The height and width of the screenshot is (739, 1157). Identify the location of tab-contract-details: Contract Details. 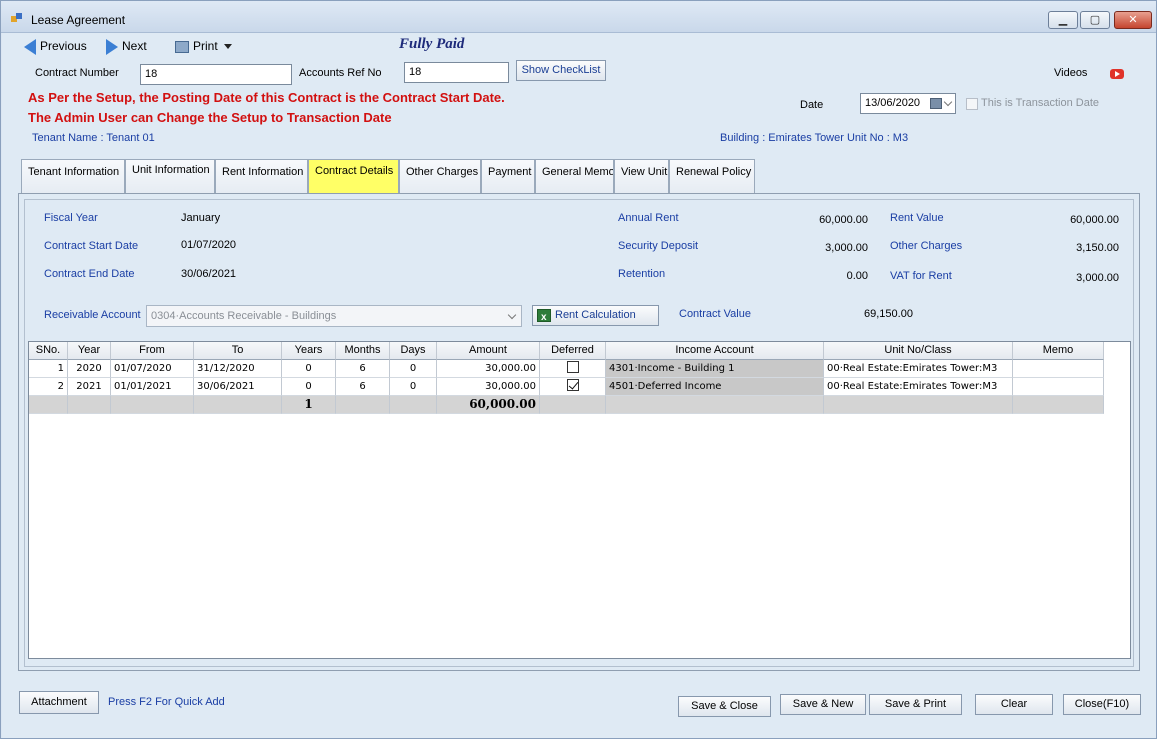
(353, 176).